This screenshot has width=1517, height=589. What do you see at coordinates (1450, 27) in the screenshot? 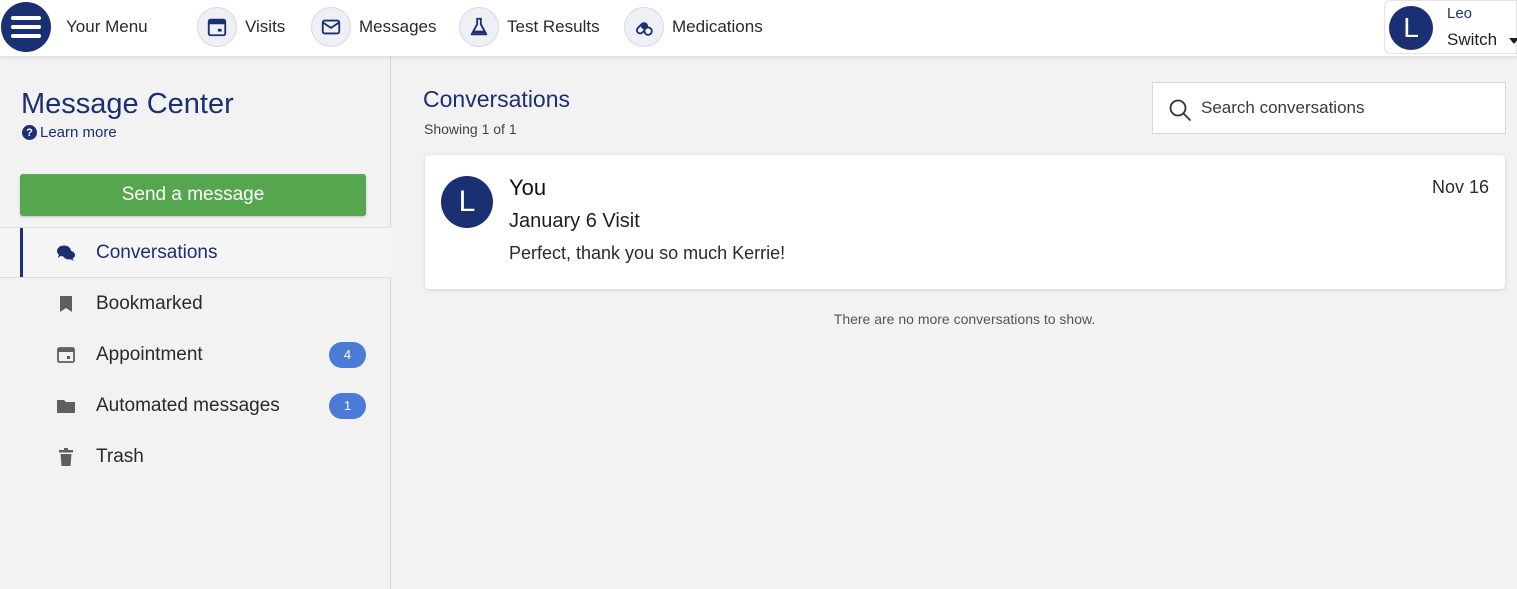
I see `account-switcher: L Leo Switch` at bounding box center [1450, 27].